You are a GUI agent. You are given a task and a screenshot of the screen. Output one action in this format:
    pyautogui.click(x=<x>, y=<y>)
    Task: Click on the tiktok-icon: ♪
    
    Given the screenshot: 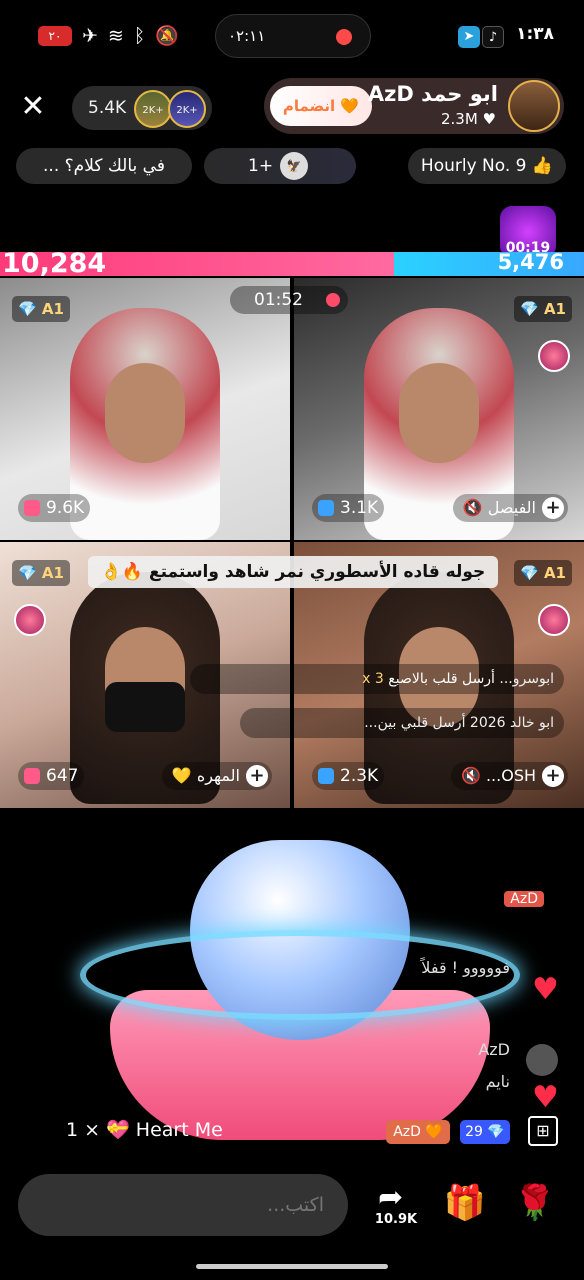 What is the action you would take?
    pyautogui.click(x=493, y=37)
    